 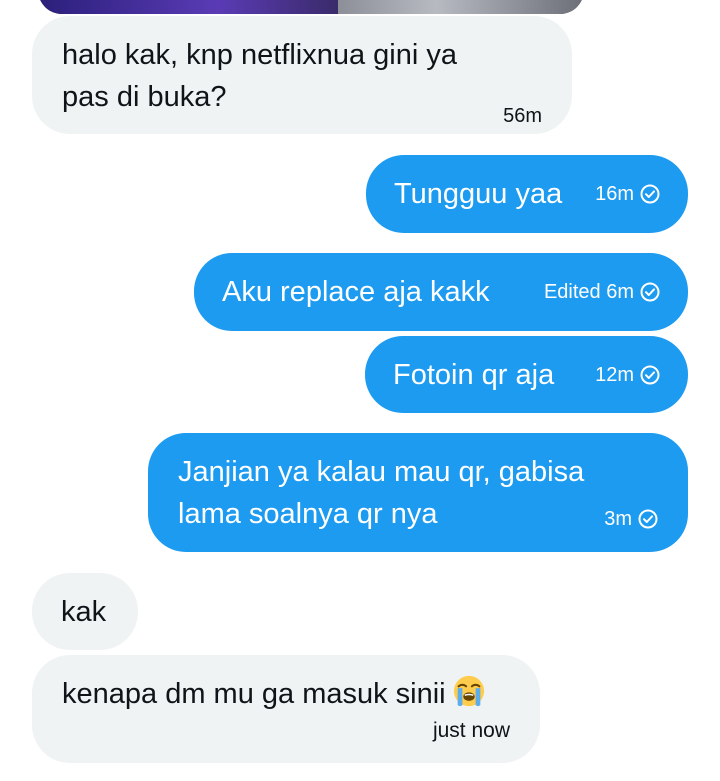 I want to click on message-text: kak, so click(x=84, y=611).